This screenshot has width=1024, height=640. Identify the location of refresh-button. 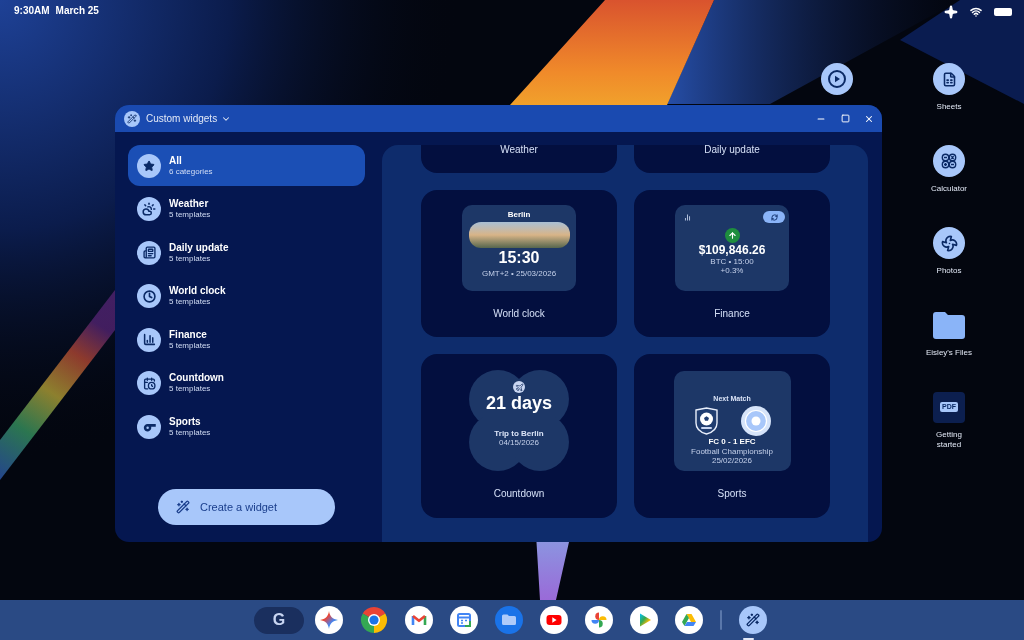
(774, 217).